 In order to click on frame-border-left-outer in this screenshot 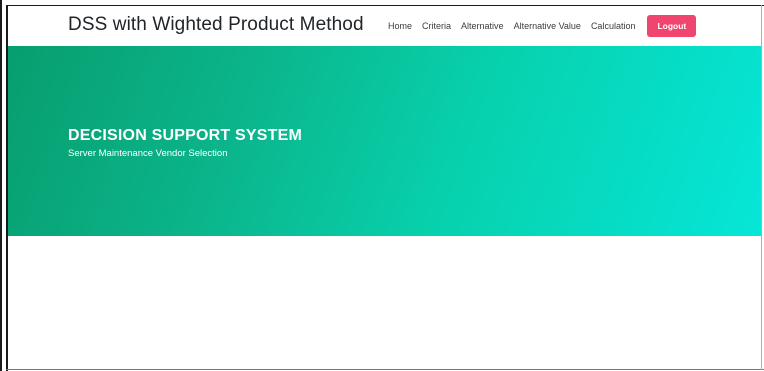, I will do `click(1, 185)`.